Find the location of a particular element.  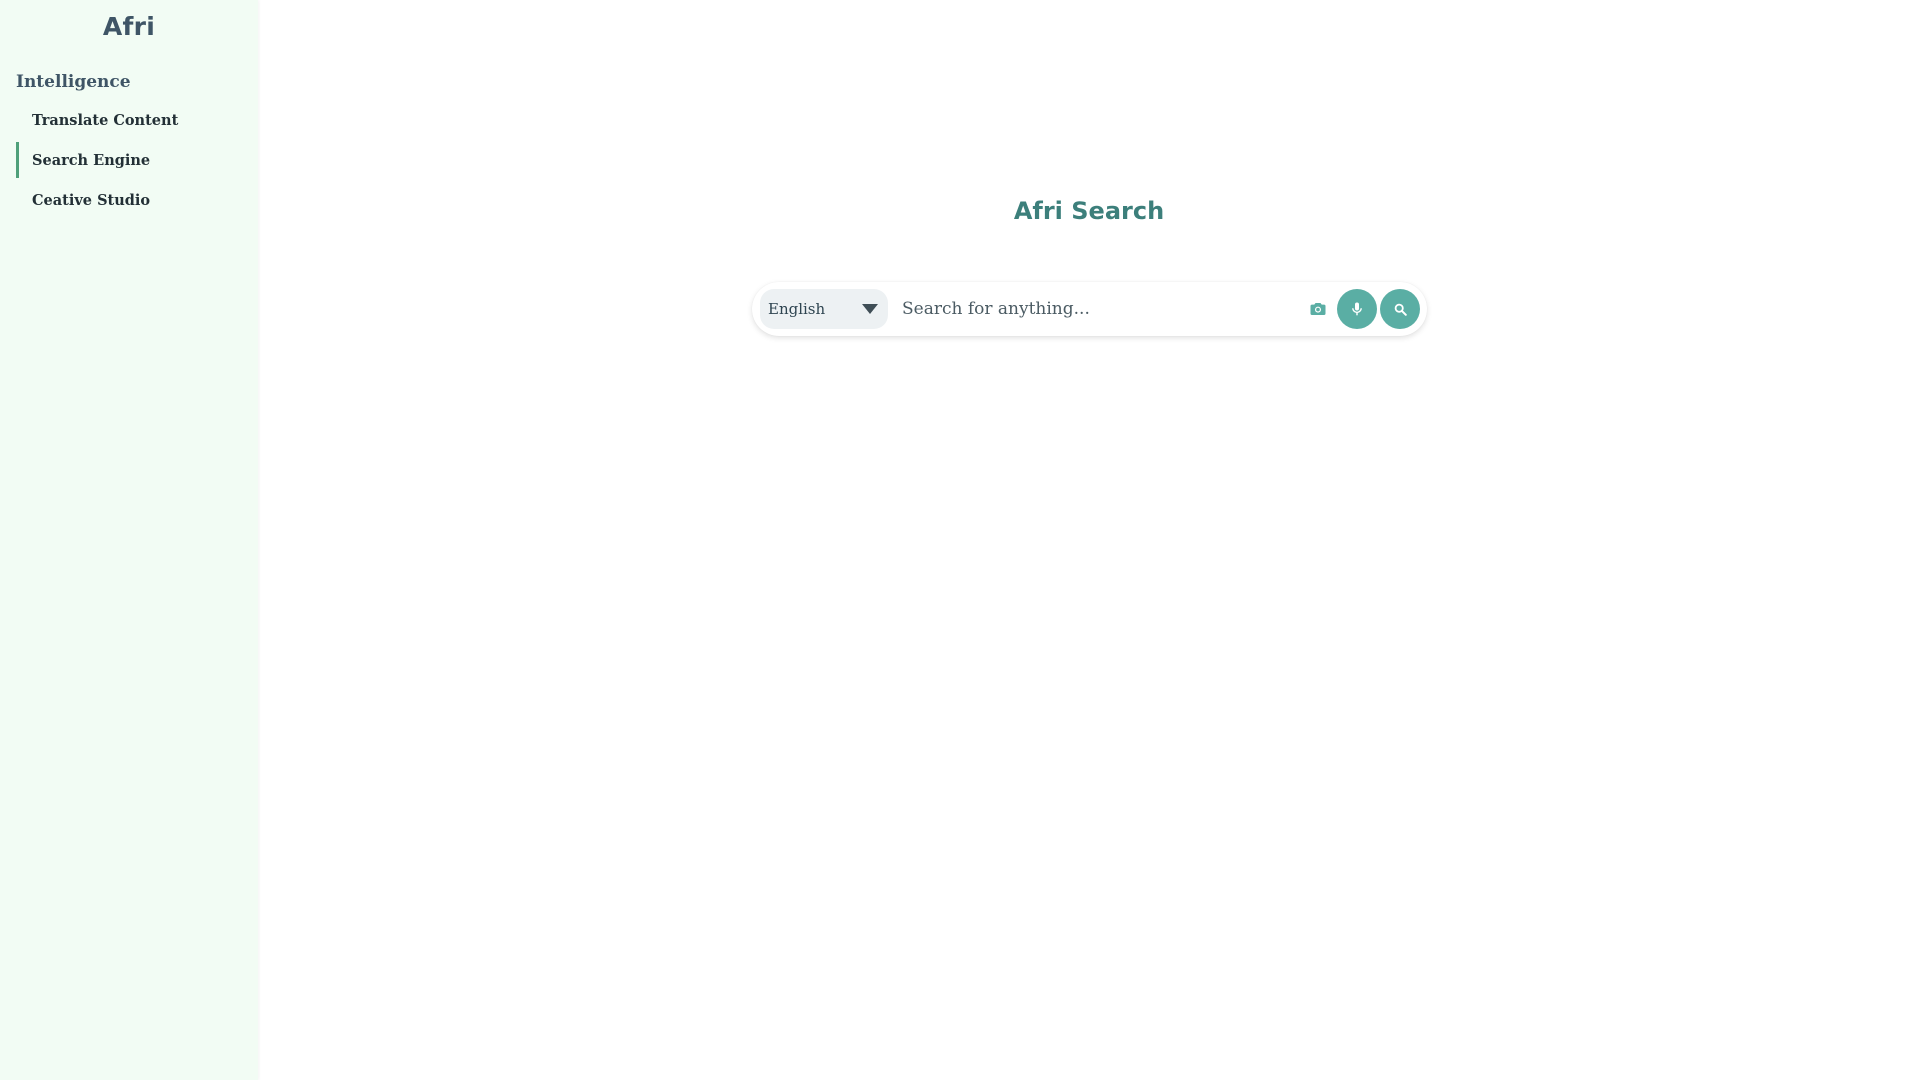

microphone-icon is located at coordinates (1357, 309).